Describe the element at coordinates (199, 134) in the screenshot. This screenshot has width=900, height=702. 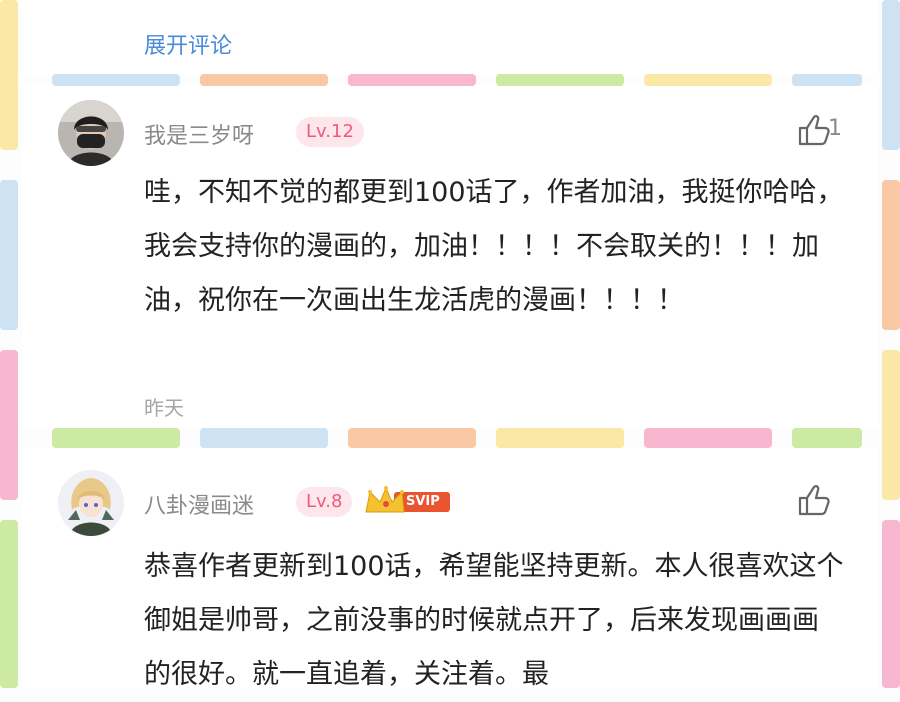
I see `username: 我是三岁呀` at that location.